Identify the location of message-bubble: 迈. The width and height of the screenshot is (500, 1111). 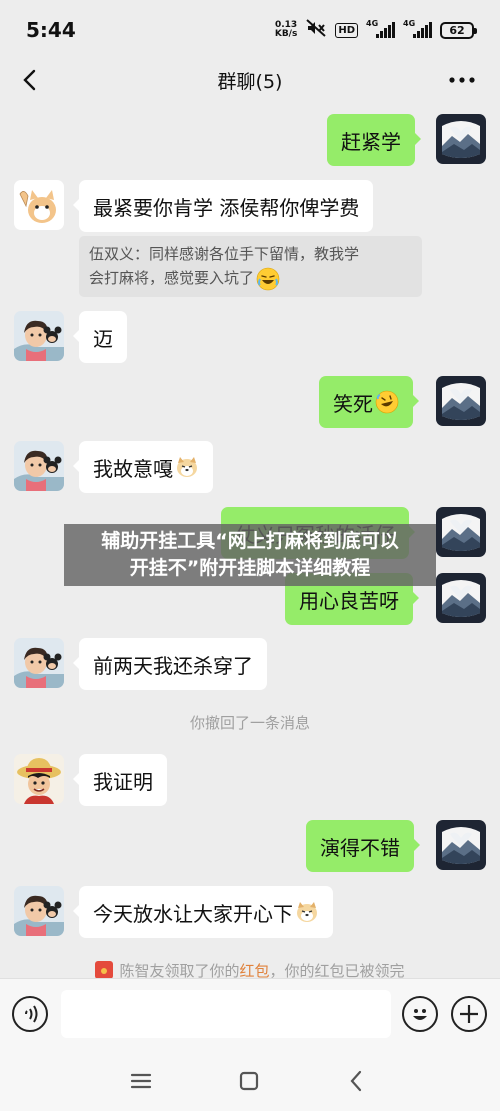
(100, 337).